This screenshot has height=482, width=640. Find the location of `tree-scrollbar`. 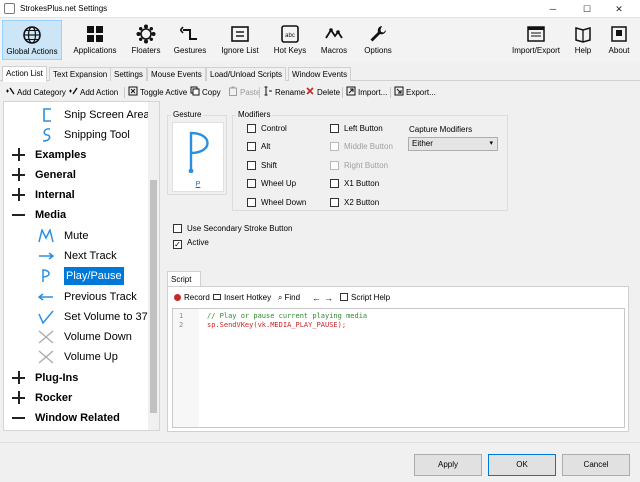

tree-scrollbar is located at coordinates (153, 266).